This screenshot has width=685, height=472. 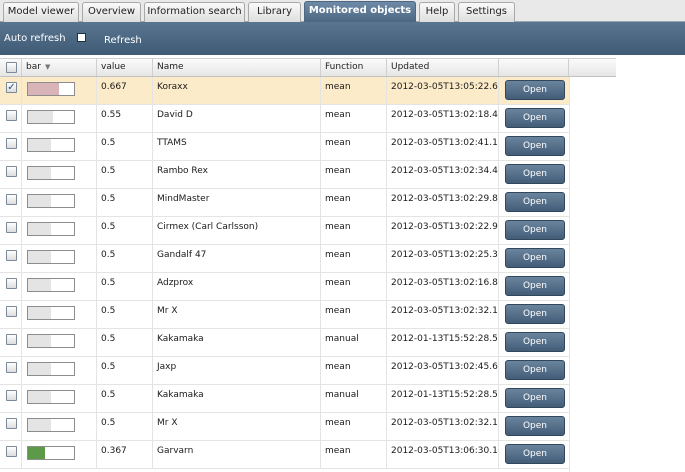 I want to click on tab-information-search: Information search, so click(x=194, y=12).